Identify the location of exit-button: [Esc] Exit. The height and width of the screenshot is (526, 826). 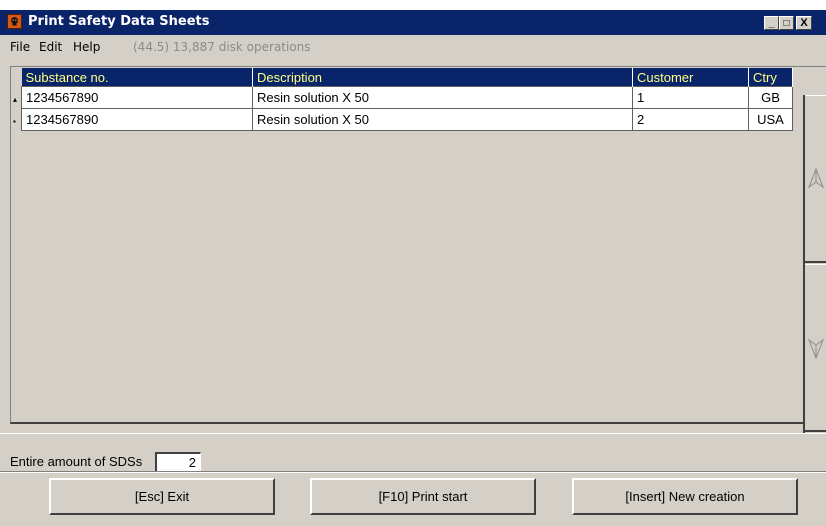
(162, 496).